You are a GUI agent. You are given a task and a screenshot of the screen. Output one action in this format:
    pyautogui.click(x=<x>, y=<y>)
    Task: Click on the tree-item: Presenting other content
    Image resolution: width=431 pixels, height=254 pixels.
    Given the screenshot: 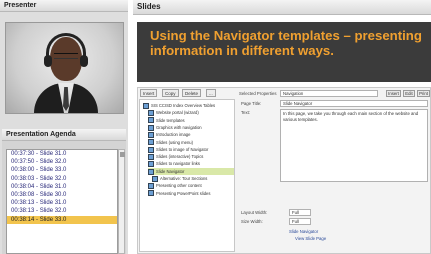 What is the action you would take?
    pyautogui.click(x=191, y=186)
    